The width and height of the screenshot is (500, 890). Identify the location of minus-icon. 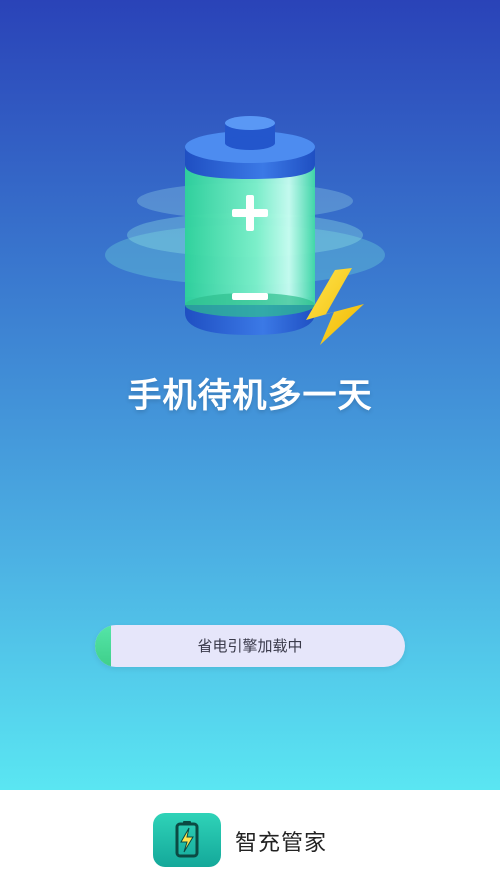
(250, 296).